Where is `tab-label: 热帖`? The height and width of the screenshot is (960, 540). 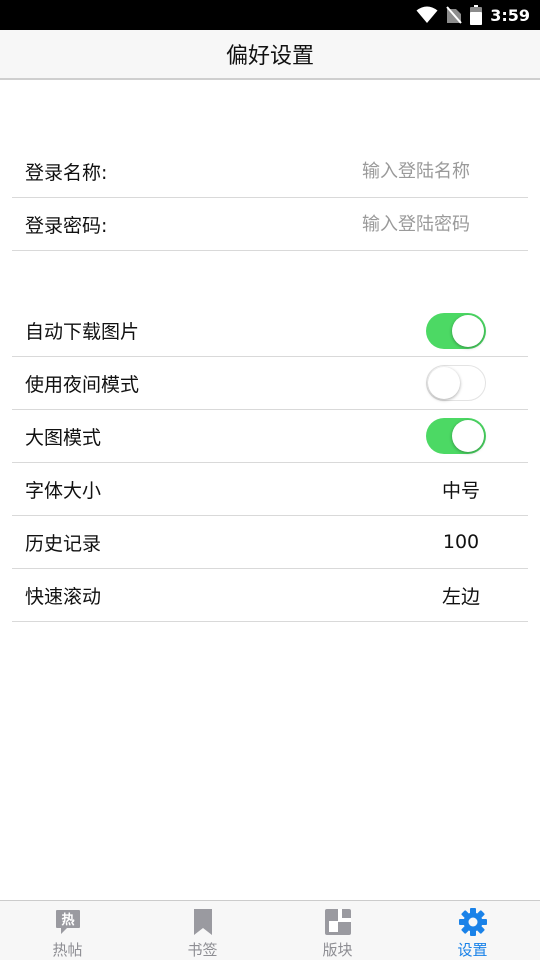
tab-label: 热帖 is located at coordinates (67, 950).